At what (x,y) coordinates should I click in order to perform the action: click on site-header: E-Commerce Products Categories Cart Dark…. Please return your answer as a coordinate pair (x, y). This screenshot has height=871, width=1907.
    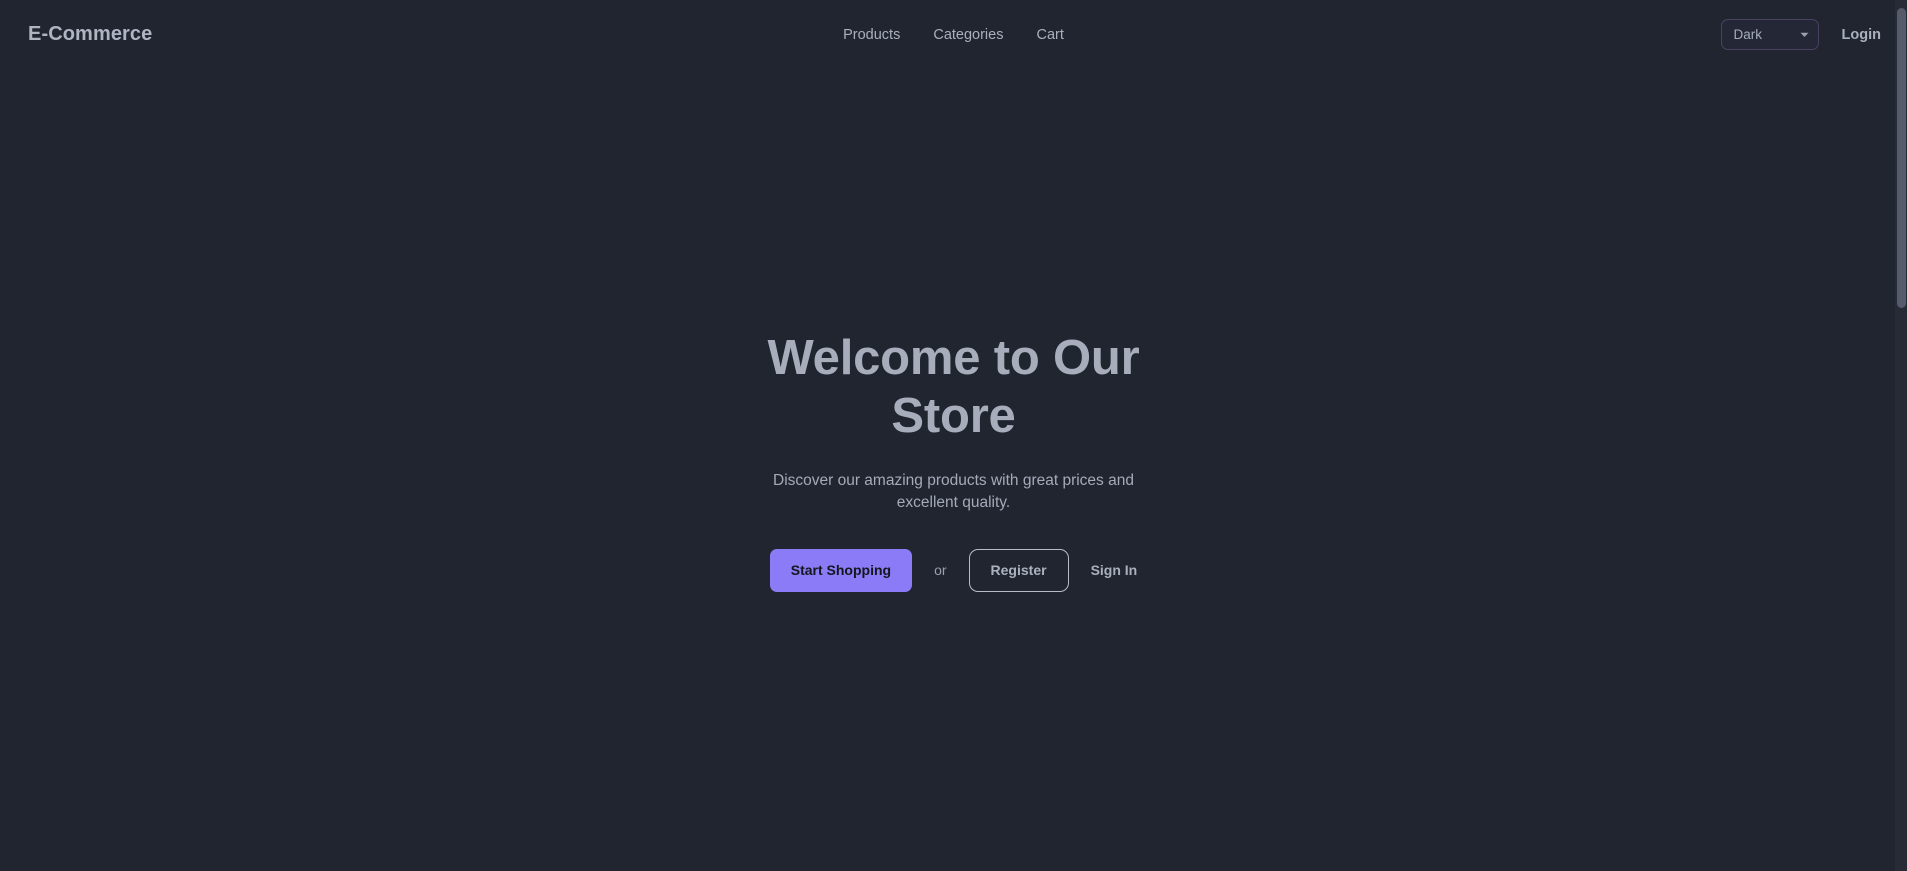
    Looking at the image, I should click on (953, 34).